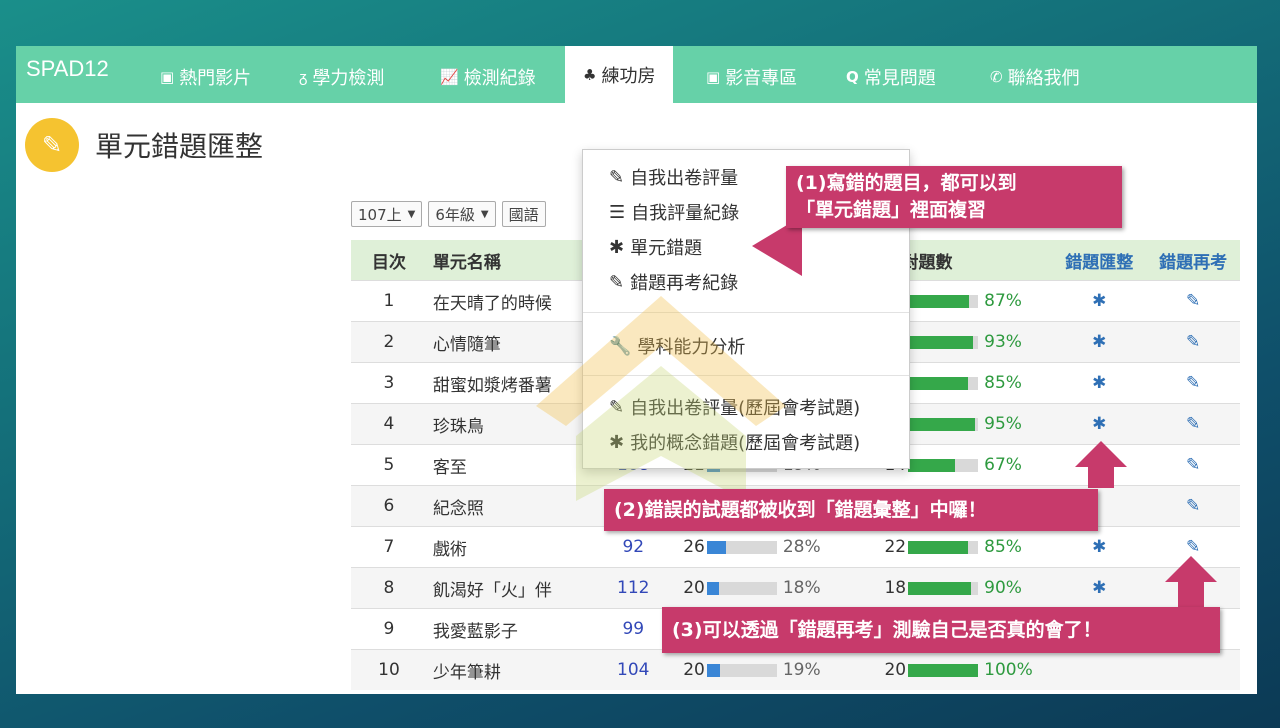  Describe the element at coordinates (795, 588) in the screenshot. I see `table-row: 8 飢渴好「火」伴 112 20 18% 18 90% ✱` at that location.